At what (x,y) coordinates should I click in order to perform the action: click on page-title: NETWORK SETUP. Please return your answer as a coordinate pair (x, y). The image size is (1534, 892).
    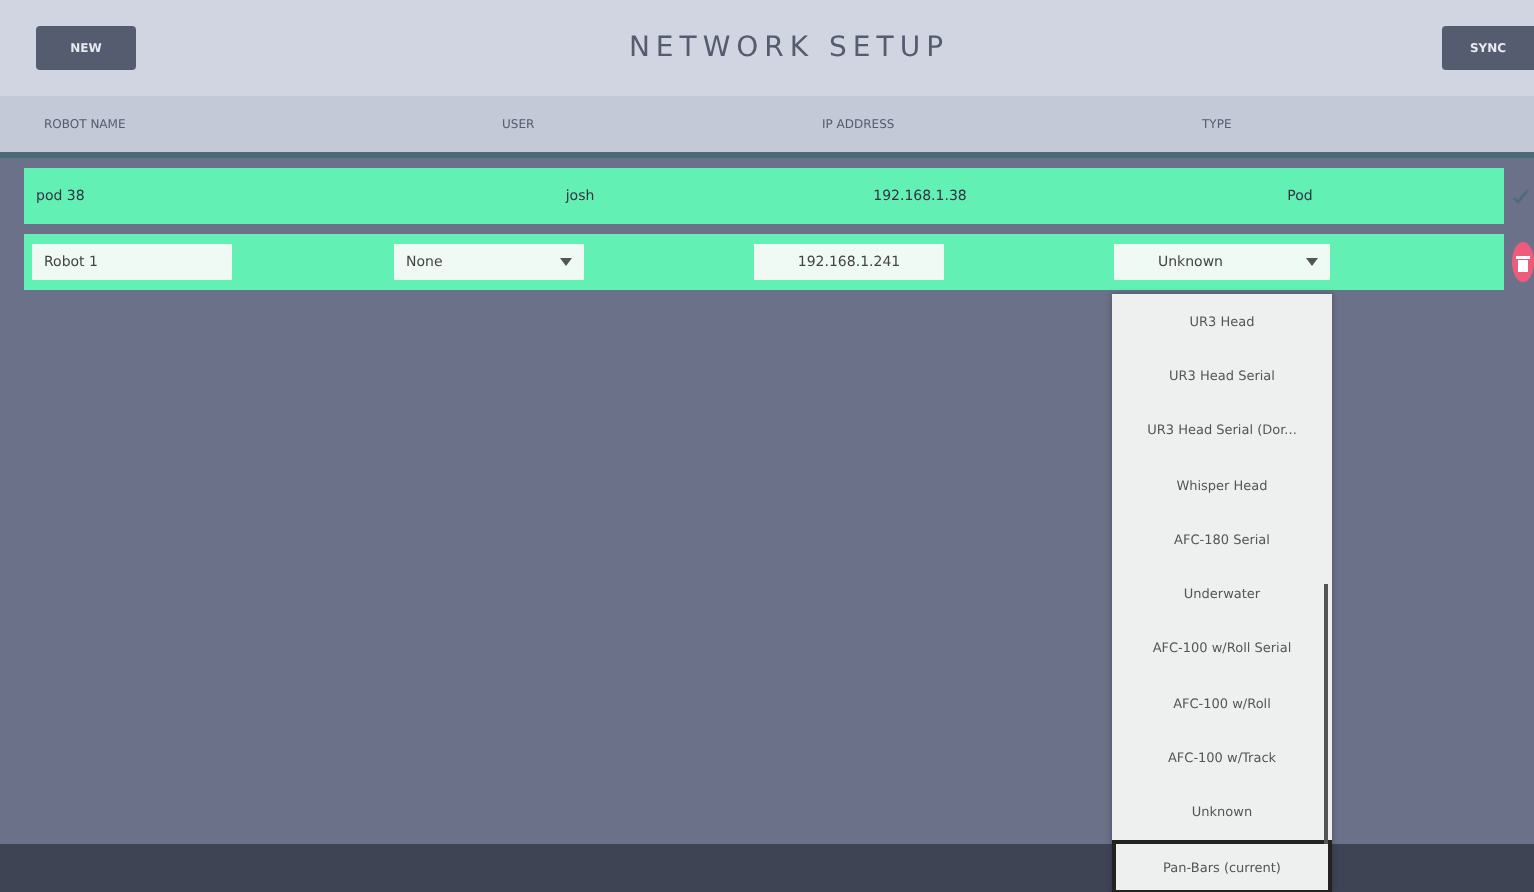
    Looking at the image, I should click on (789, 48).